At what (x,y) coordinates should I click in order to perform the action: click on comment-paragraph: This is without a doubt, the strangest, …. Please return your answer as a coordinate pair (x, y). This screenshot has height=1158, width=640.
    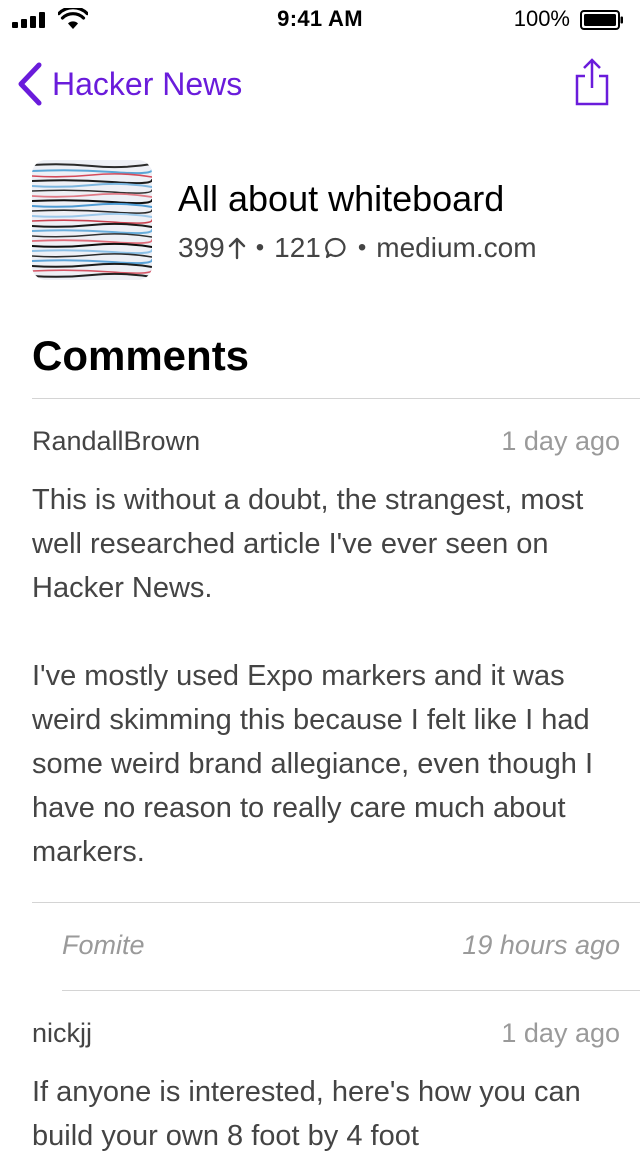
    Looking at the image, I should click on (308, 544).